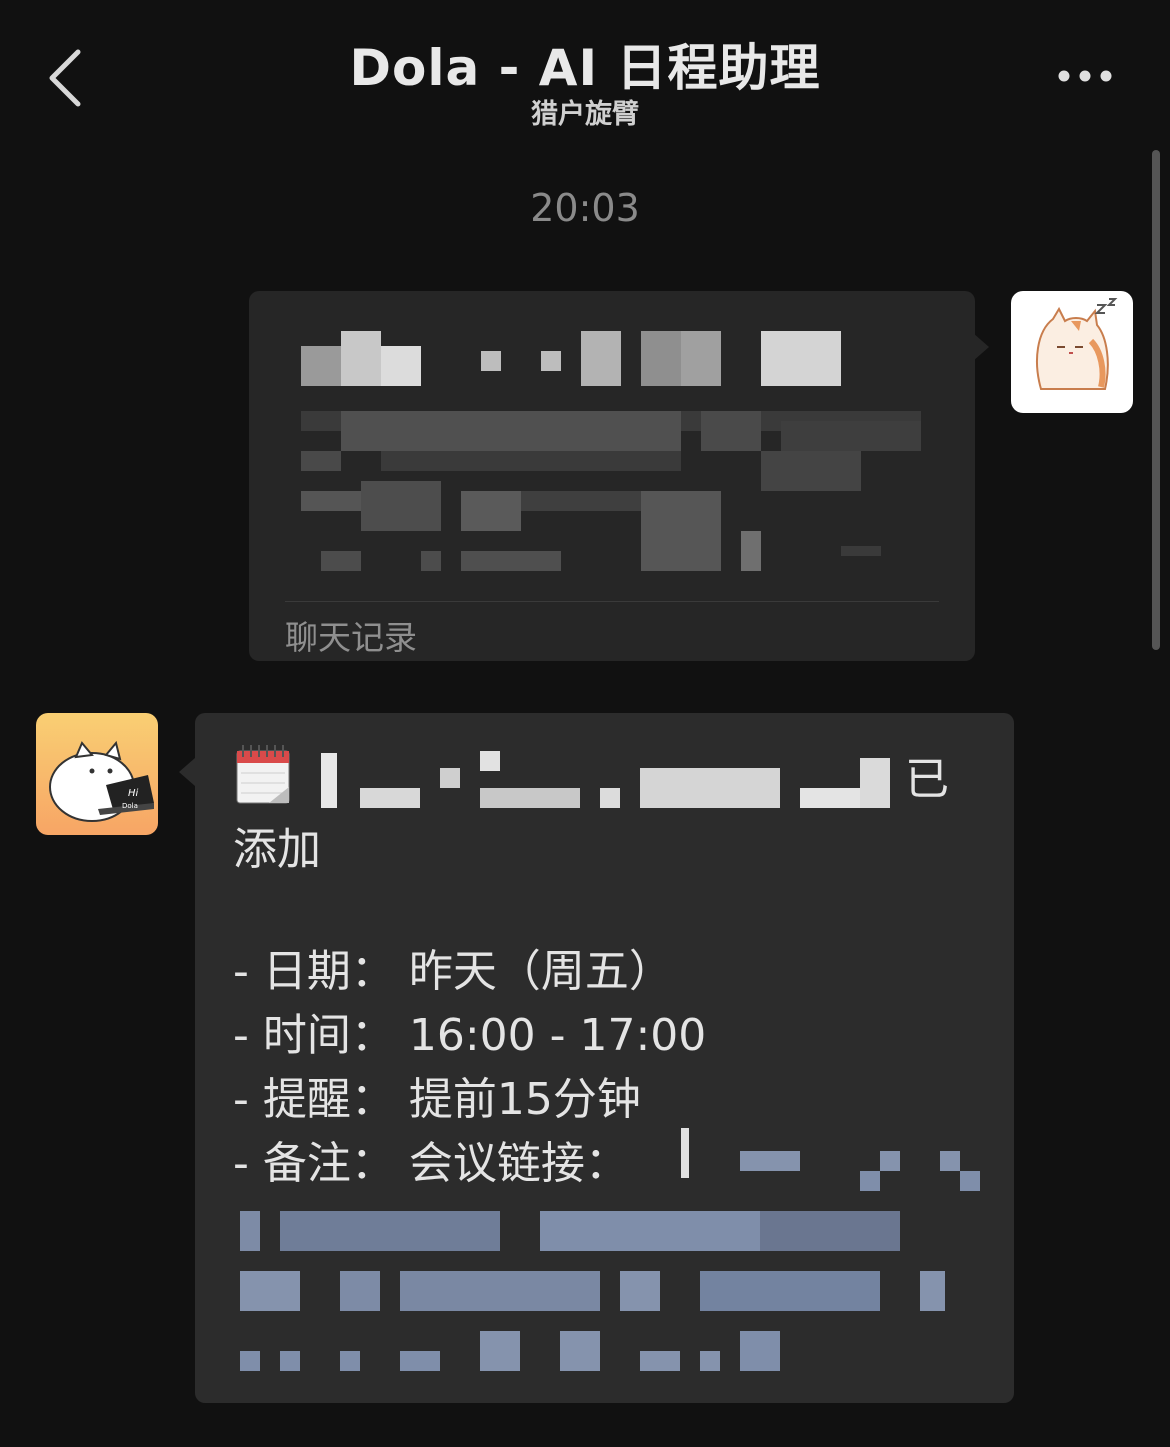 This screenshot has height=1447, width=1170. Describe the element at coordinates (927, 779) in the screenshot. I see `added-status-suffix: 已` at that location.